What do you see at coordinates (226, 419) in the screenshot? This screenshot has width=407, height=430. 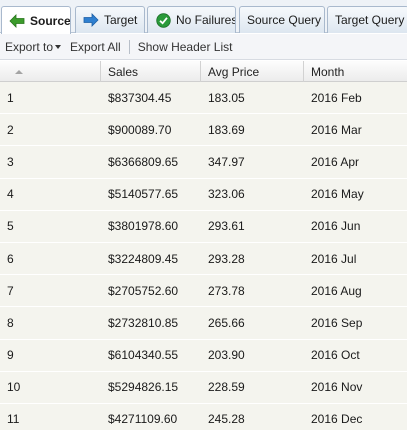 I see `avg-price-cell: 245.28` at bounding box center [226, 419].